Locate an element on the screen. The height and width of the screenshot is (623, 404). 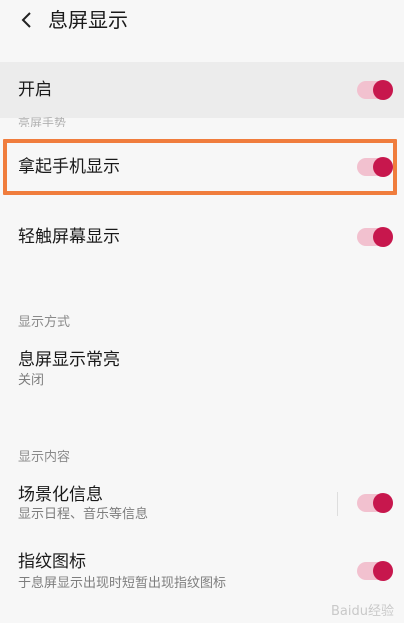
fingerprint-sub: 于息屏显示出现时短暂出现指纹图标 is located at coordinates (122, 583).